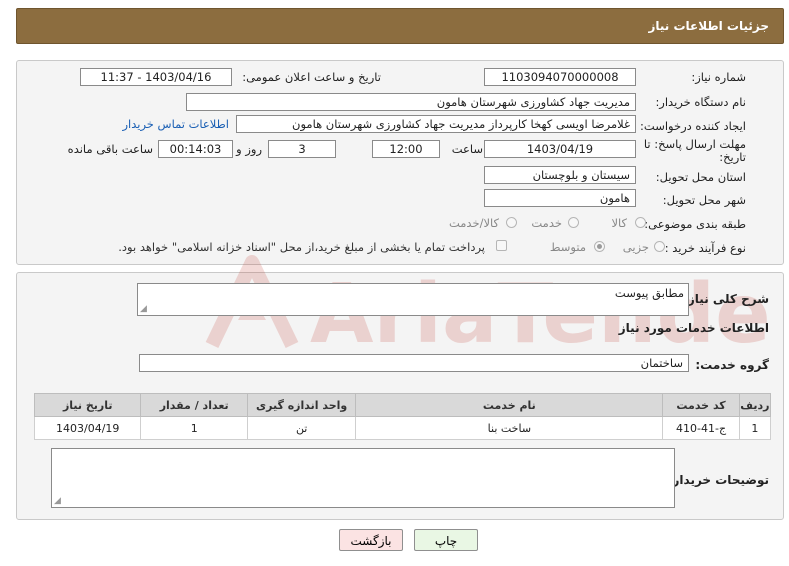  What do you see at coordinates (732, 365) in the screenshot?
I see `service-group-label: گروه خدمت:` at bounding box center [732, 365].